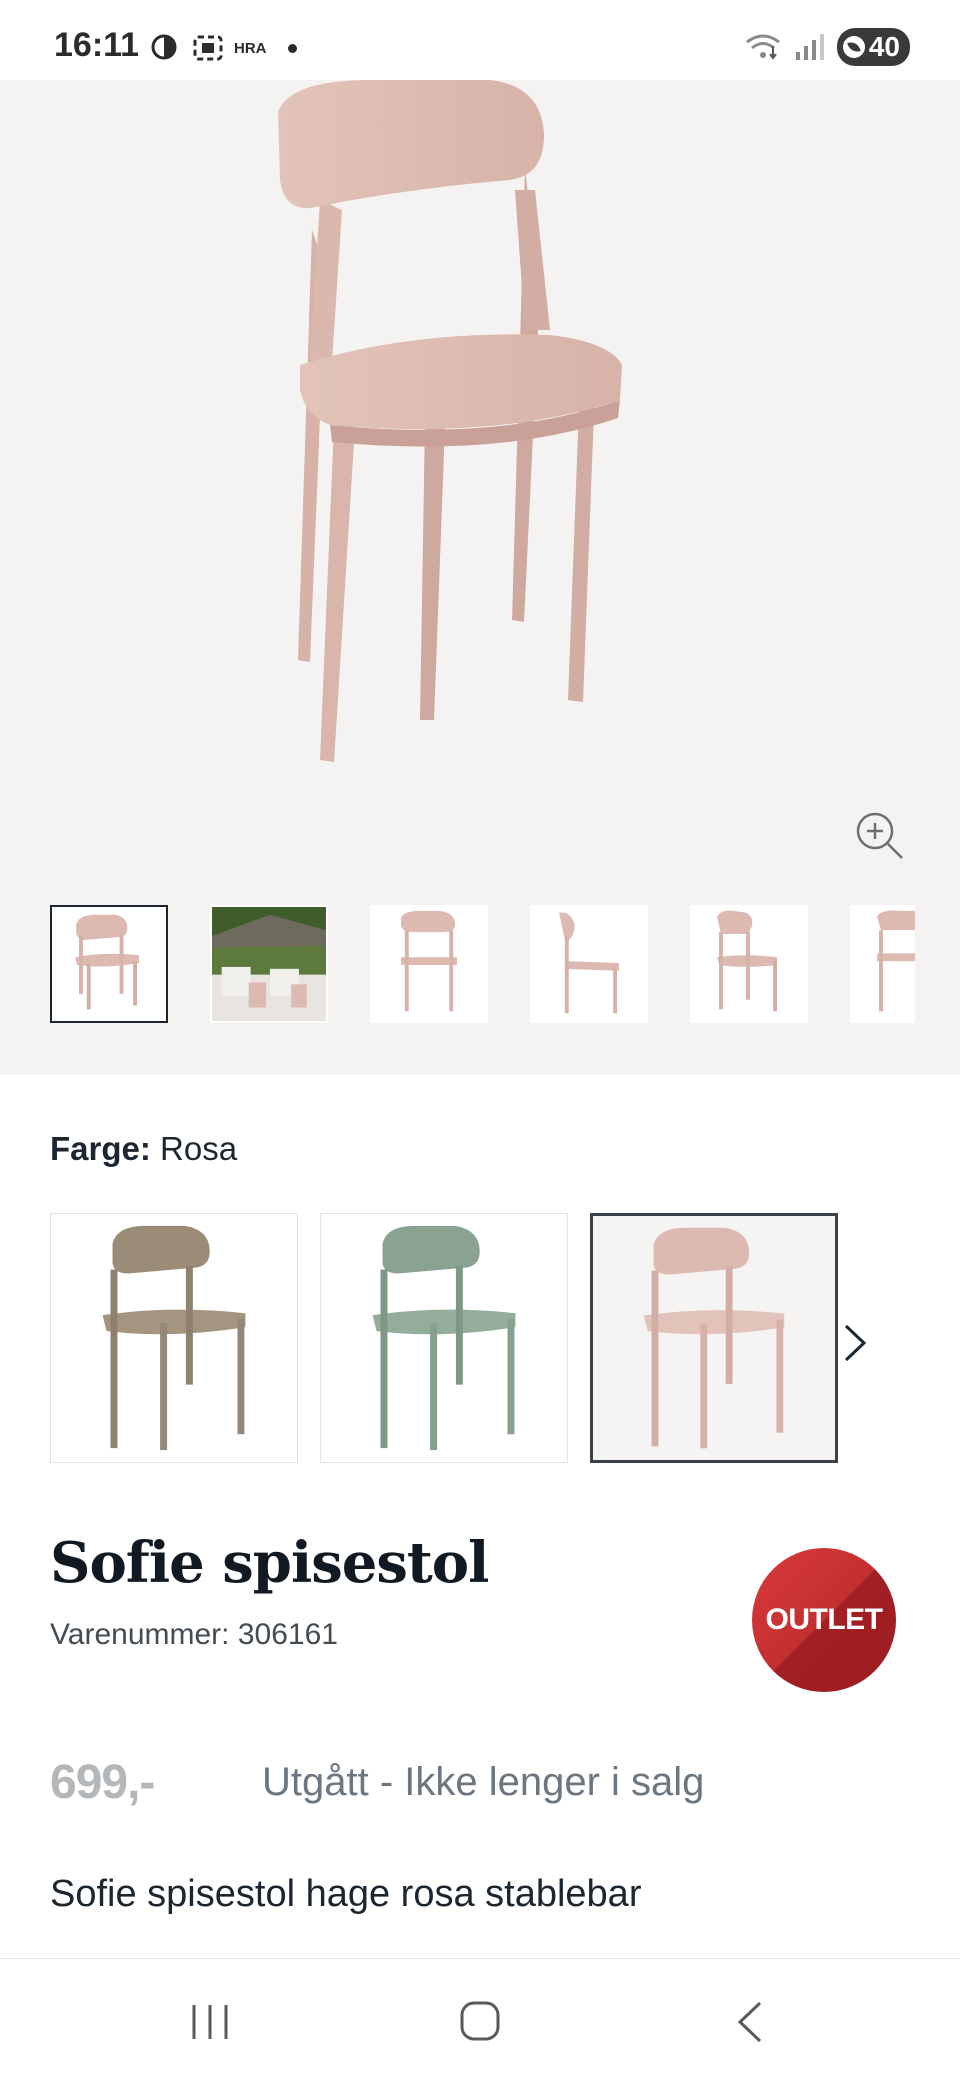  I want to click on garden-thumbnail-image, so click(269, 964).